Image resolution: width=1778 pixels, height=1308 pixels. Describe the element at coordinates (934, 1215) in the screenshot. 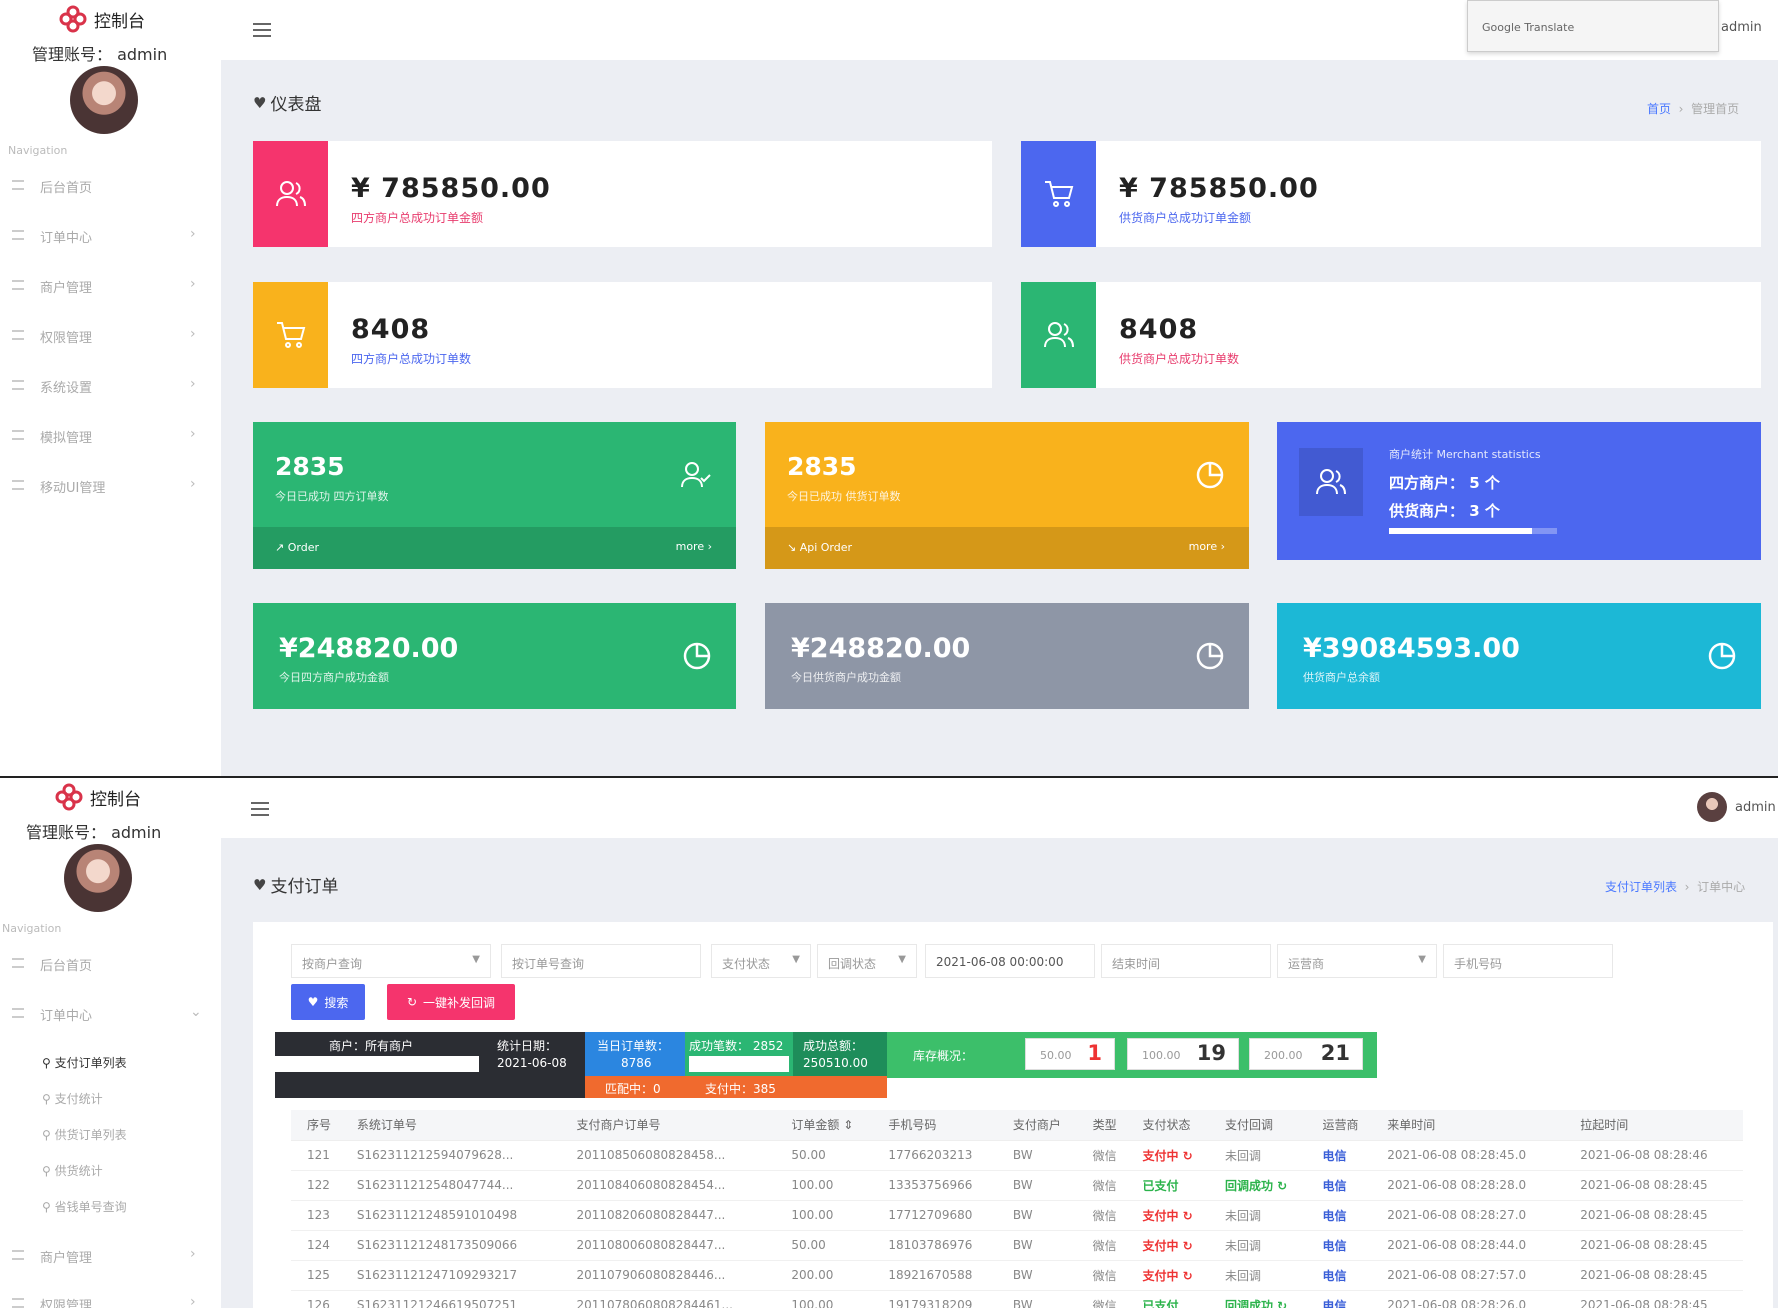

I see `table-cell: 17712709680` at that location.